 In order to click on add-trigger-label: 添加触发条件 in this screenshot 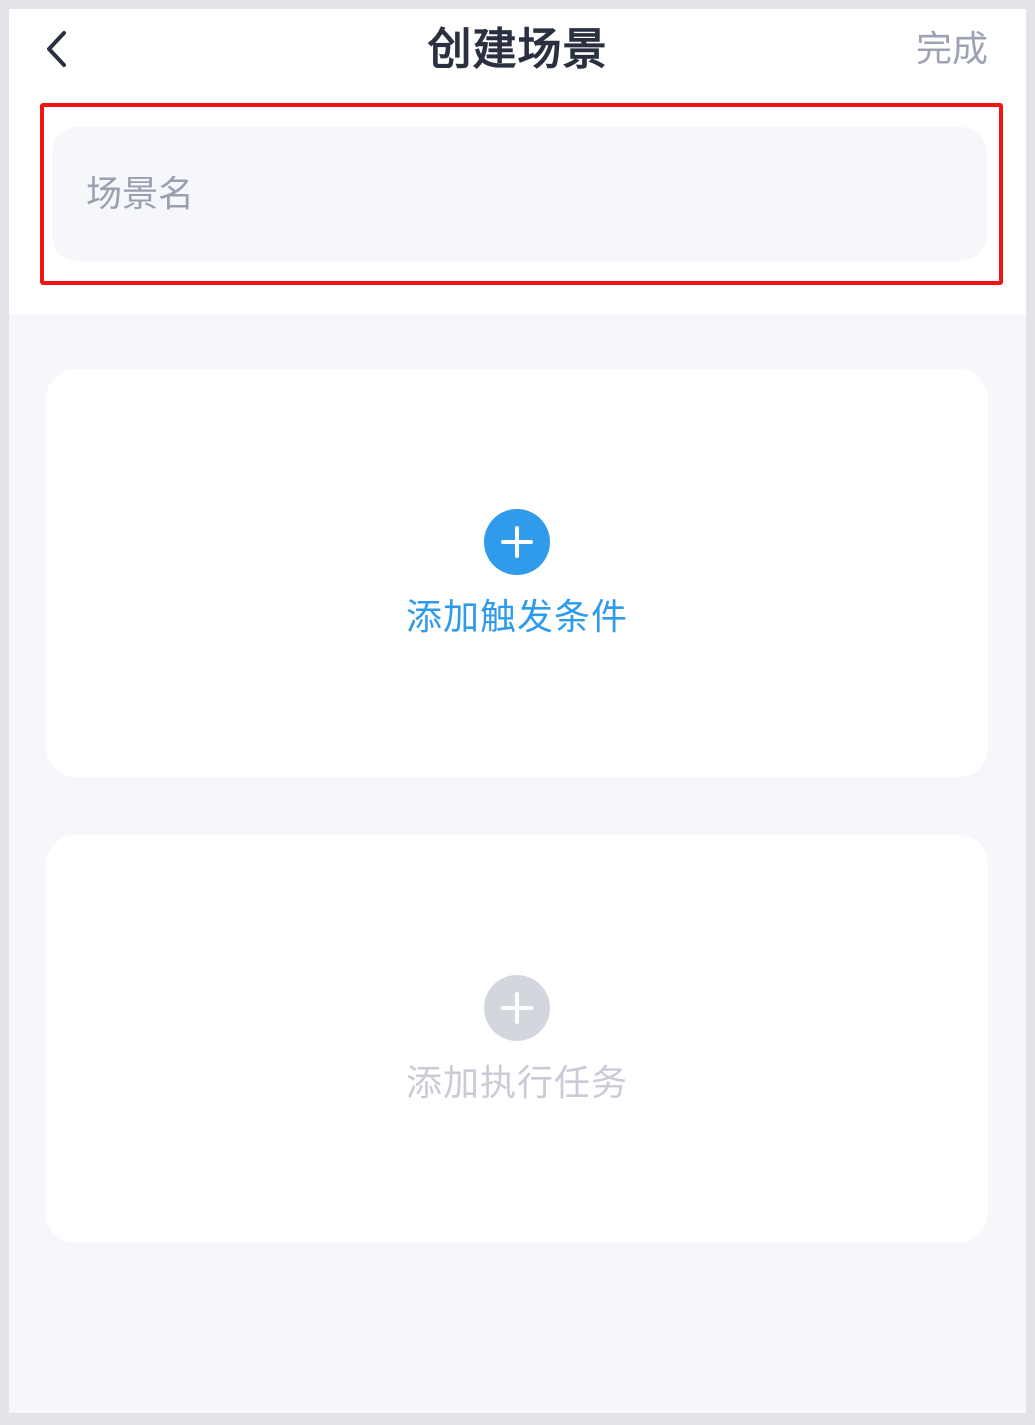, I will do `click(517, 618)`.